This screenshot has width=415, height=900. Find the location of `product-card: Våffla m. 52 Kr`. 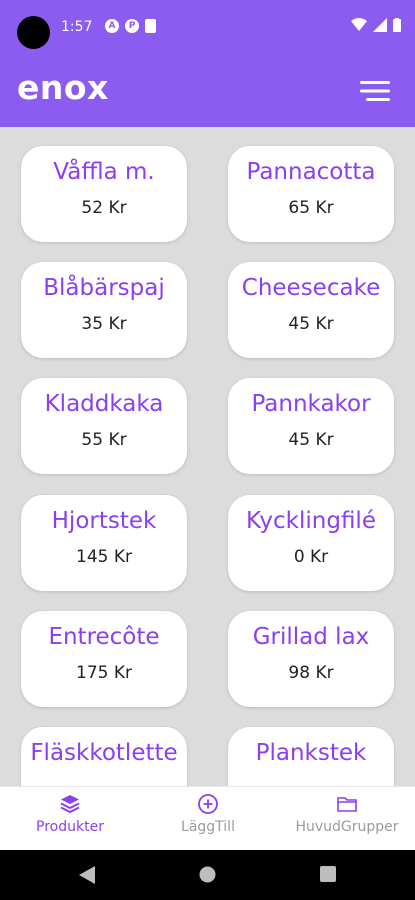

product-card: Våffla m. 52 Kr is located at coordinates (104, 194).